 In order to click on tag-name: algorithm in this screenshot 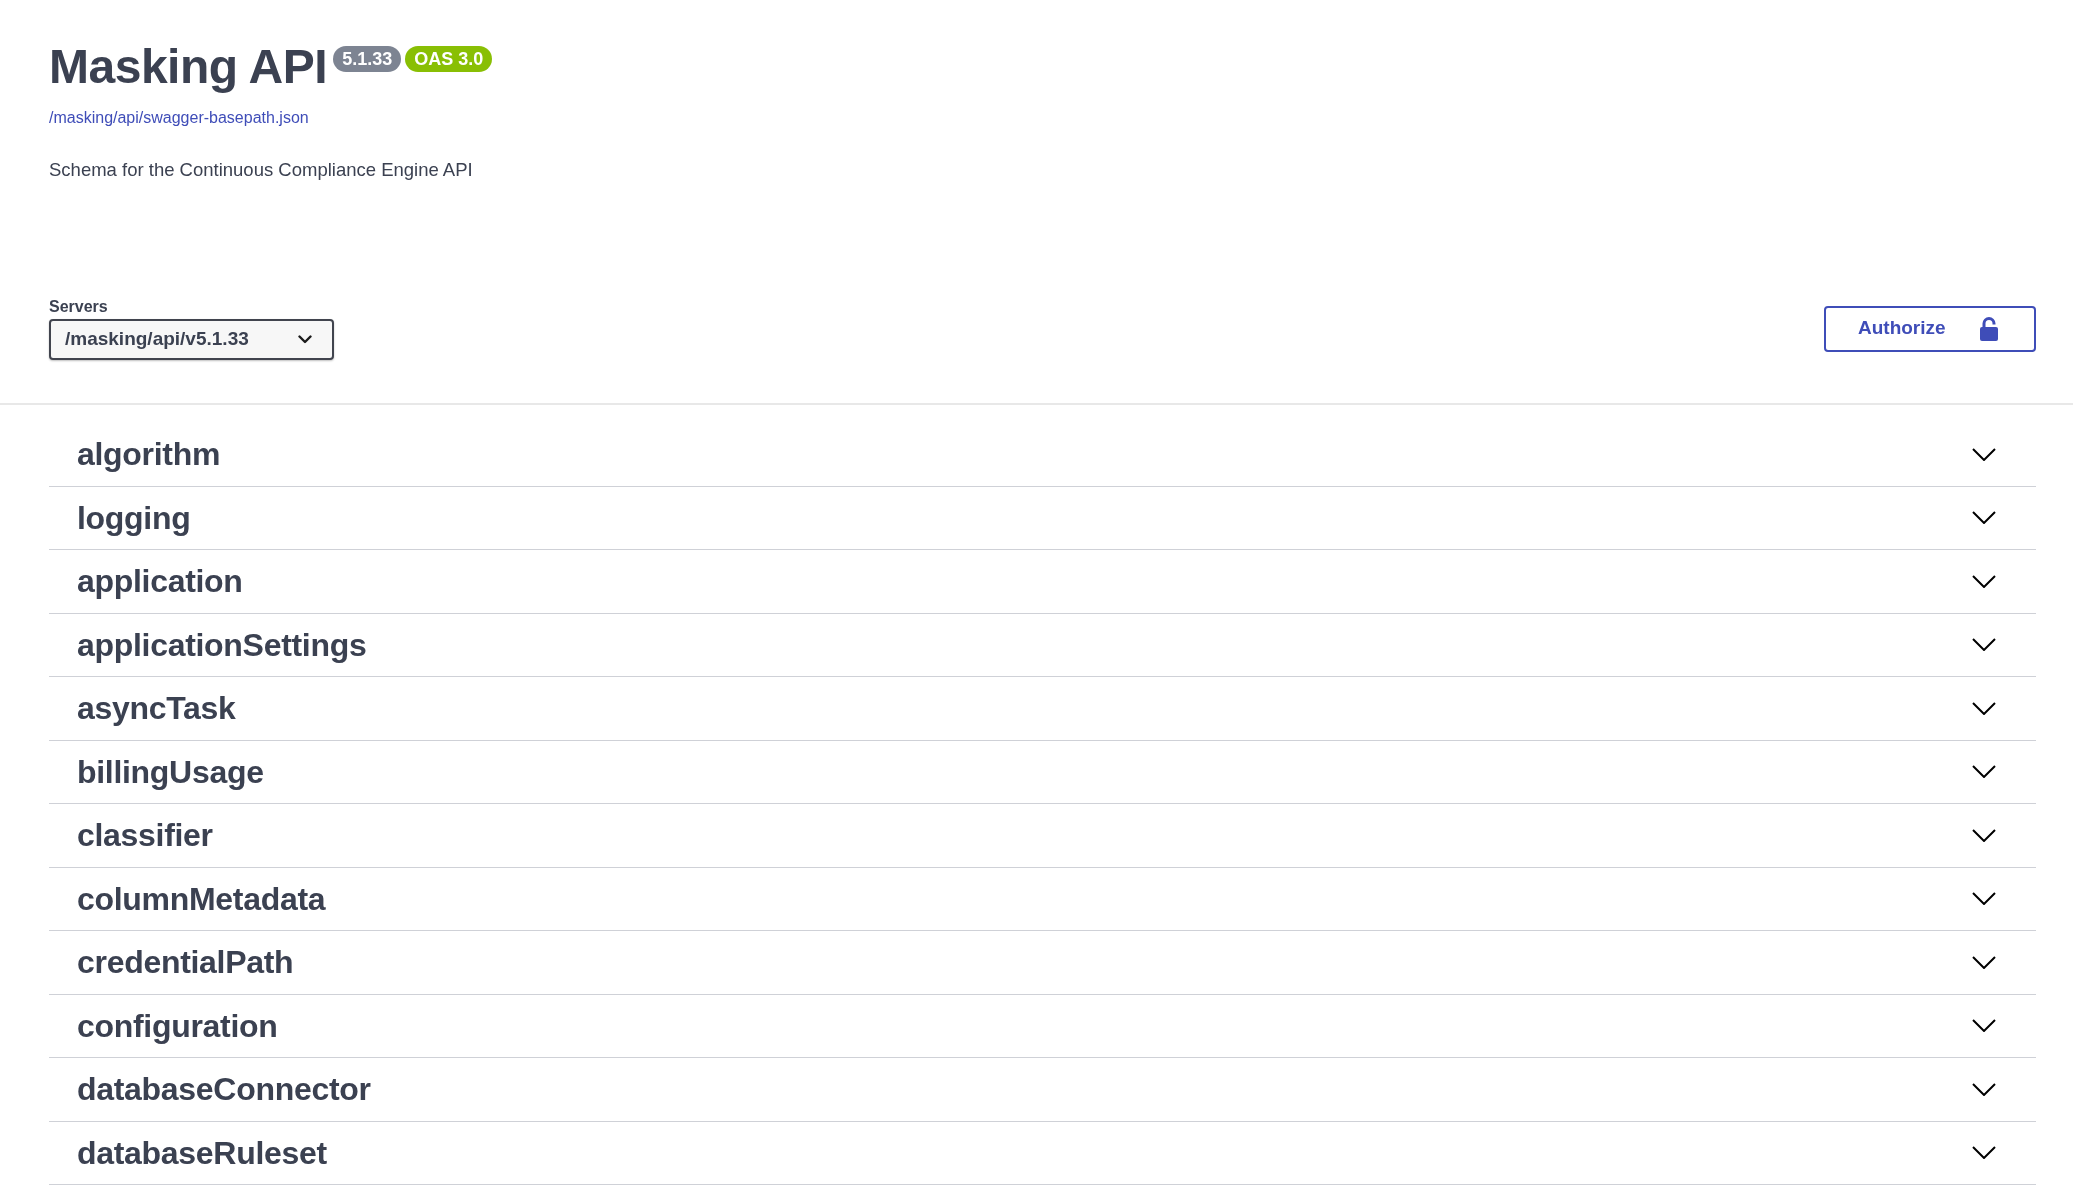, I will do `click(149, 455)`.